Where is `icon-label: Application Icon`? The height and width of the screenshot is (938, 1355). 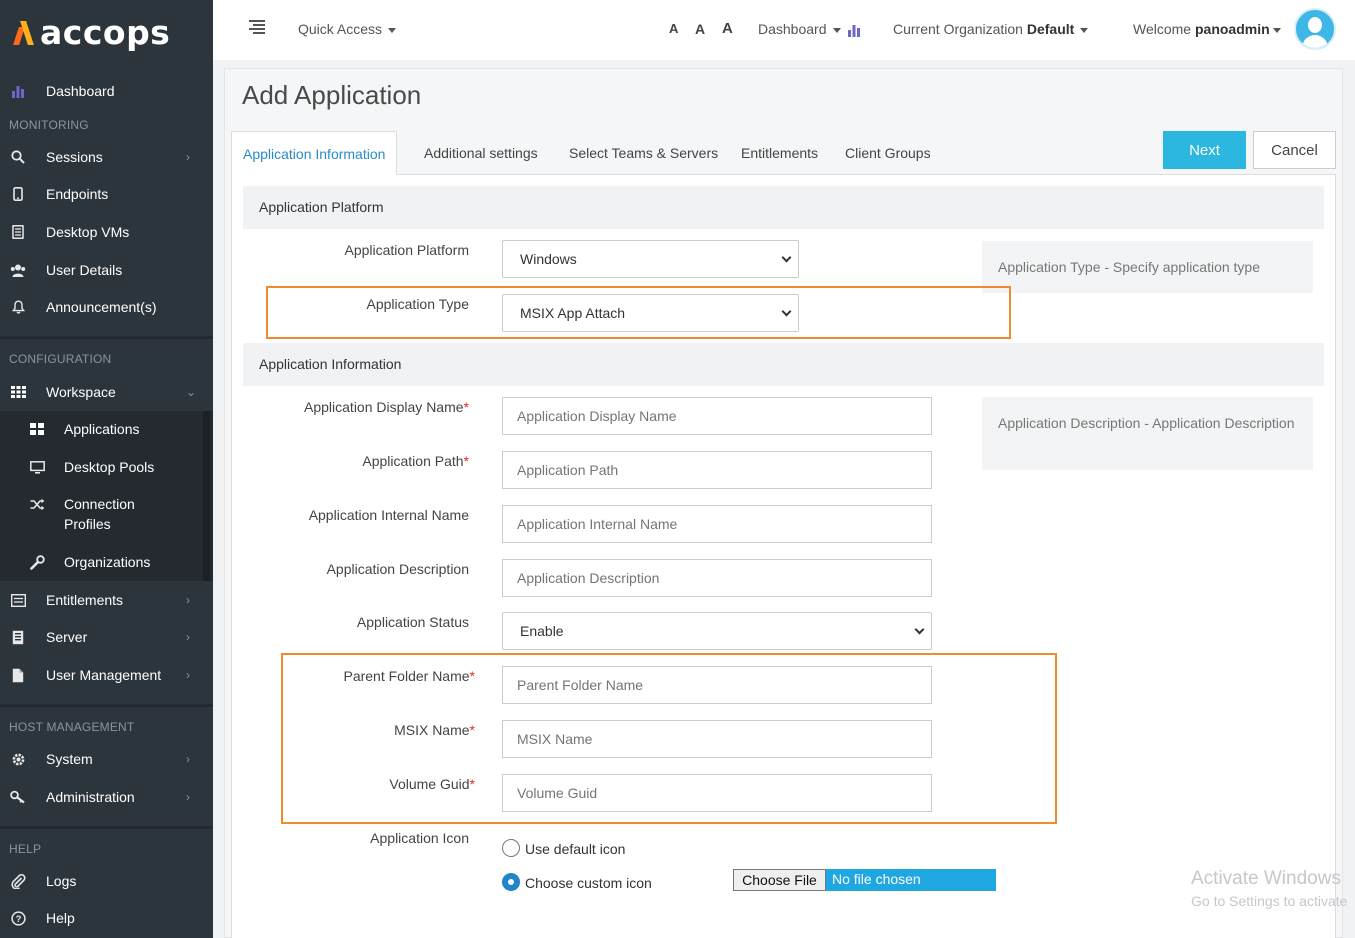 icon-label: Application Icon is located at coordinates (419, 838).